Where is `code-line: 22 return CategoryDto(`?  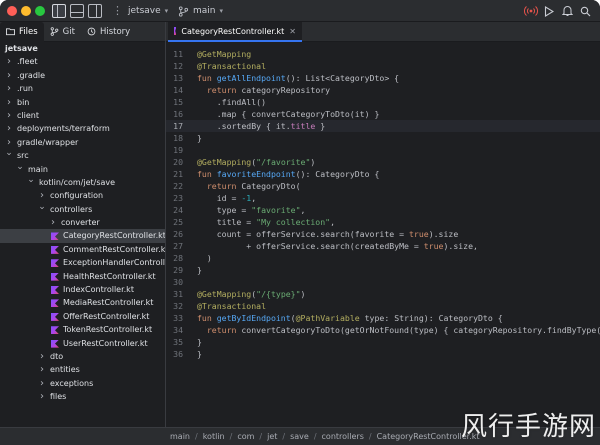 code-line: 22 return CategoryDto( is located at coordinates (383, 186).